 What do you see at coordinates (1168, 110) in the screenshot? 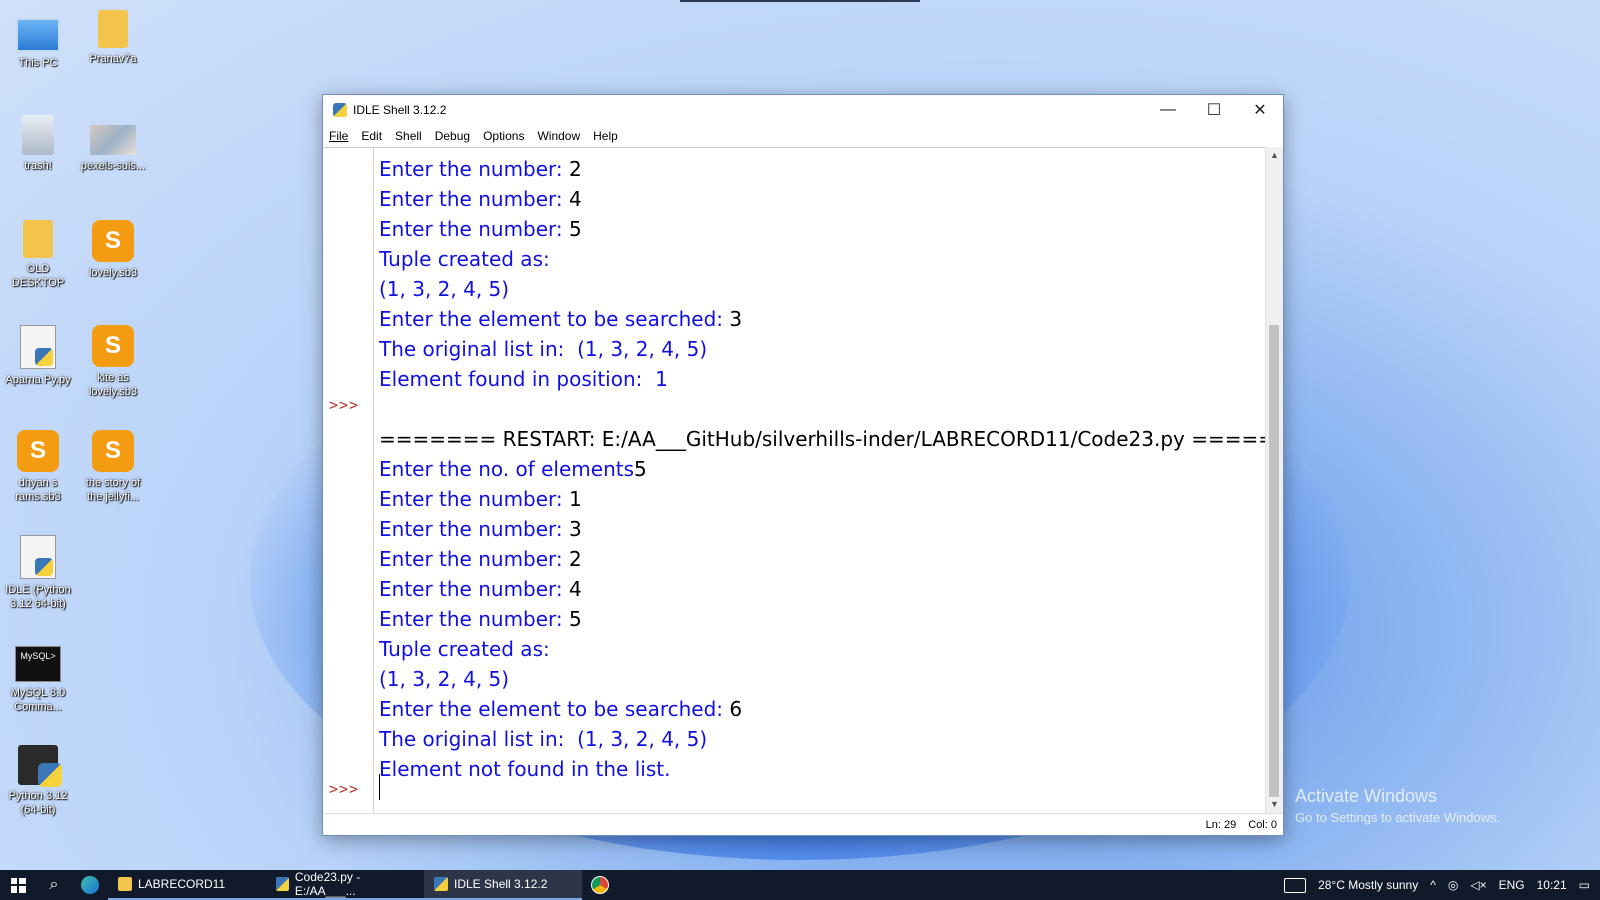
I see `minimize-button: —` at bounding box center [1168, 110].